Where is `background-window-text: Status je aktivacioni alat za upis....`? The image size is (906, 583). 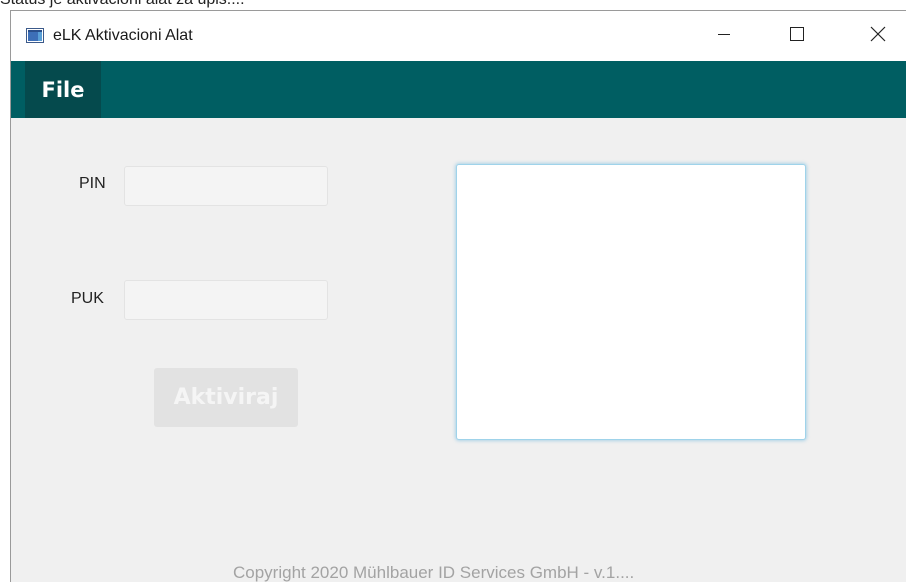 background-window-text: Status je aktivacioni alat za upis.... is located at coordinates (122, 4).